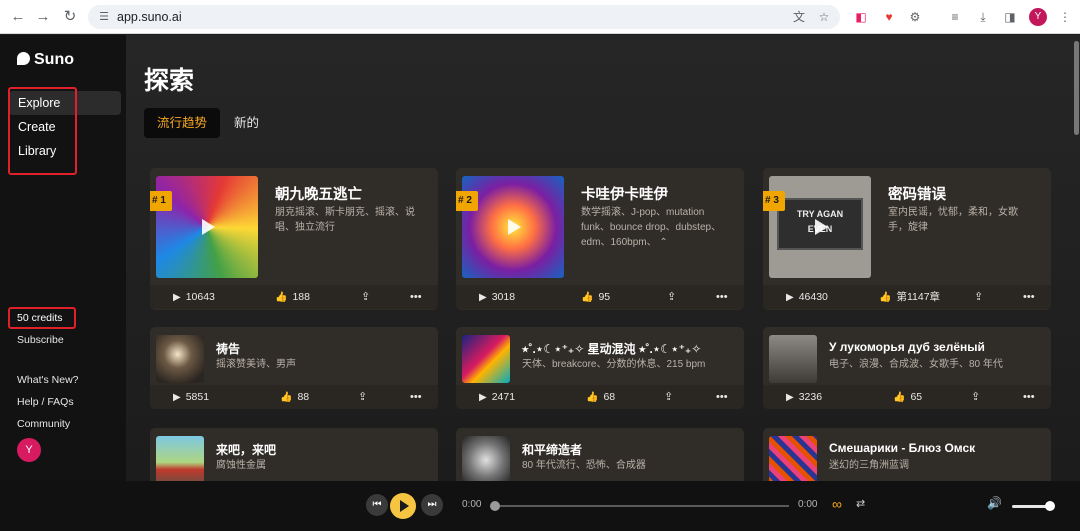 Image resolution: width=1080 pixels, height=531 pixels. I want to click on play-count: ▶ 5851, so click(191, 397).